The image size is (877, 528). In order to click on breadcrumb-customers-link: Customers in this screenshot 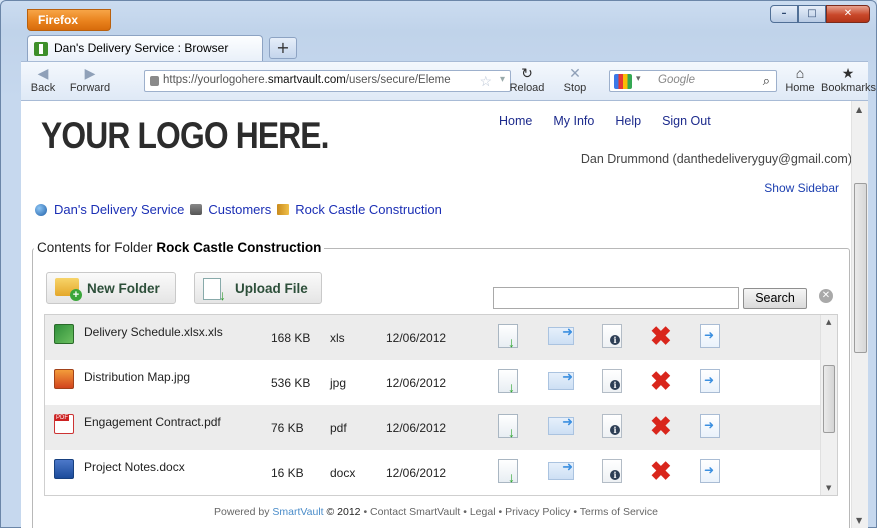, I will do `click(239, 209)`.